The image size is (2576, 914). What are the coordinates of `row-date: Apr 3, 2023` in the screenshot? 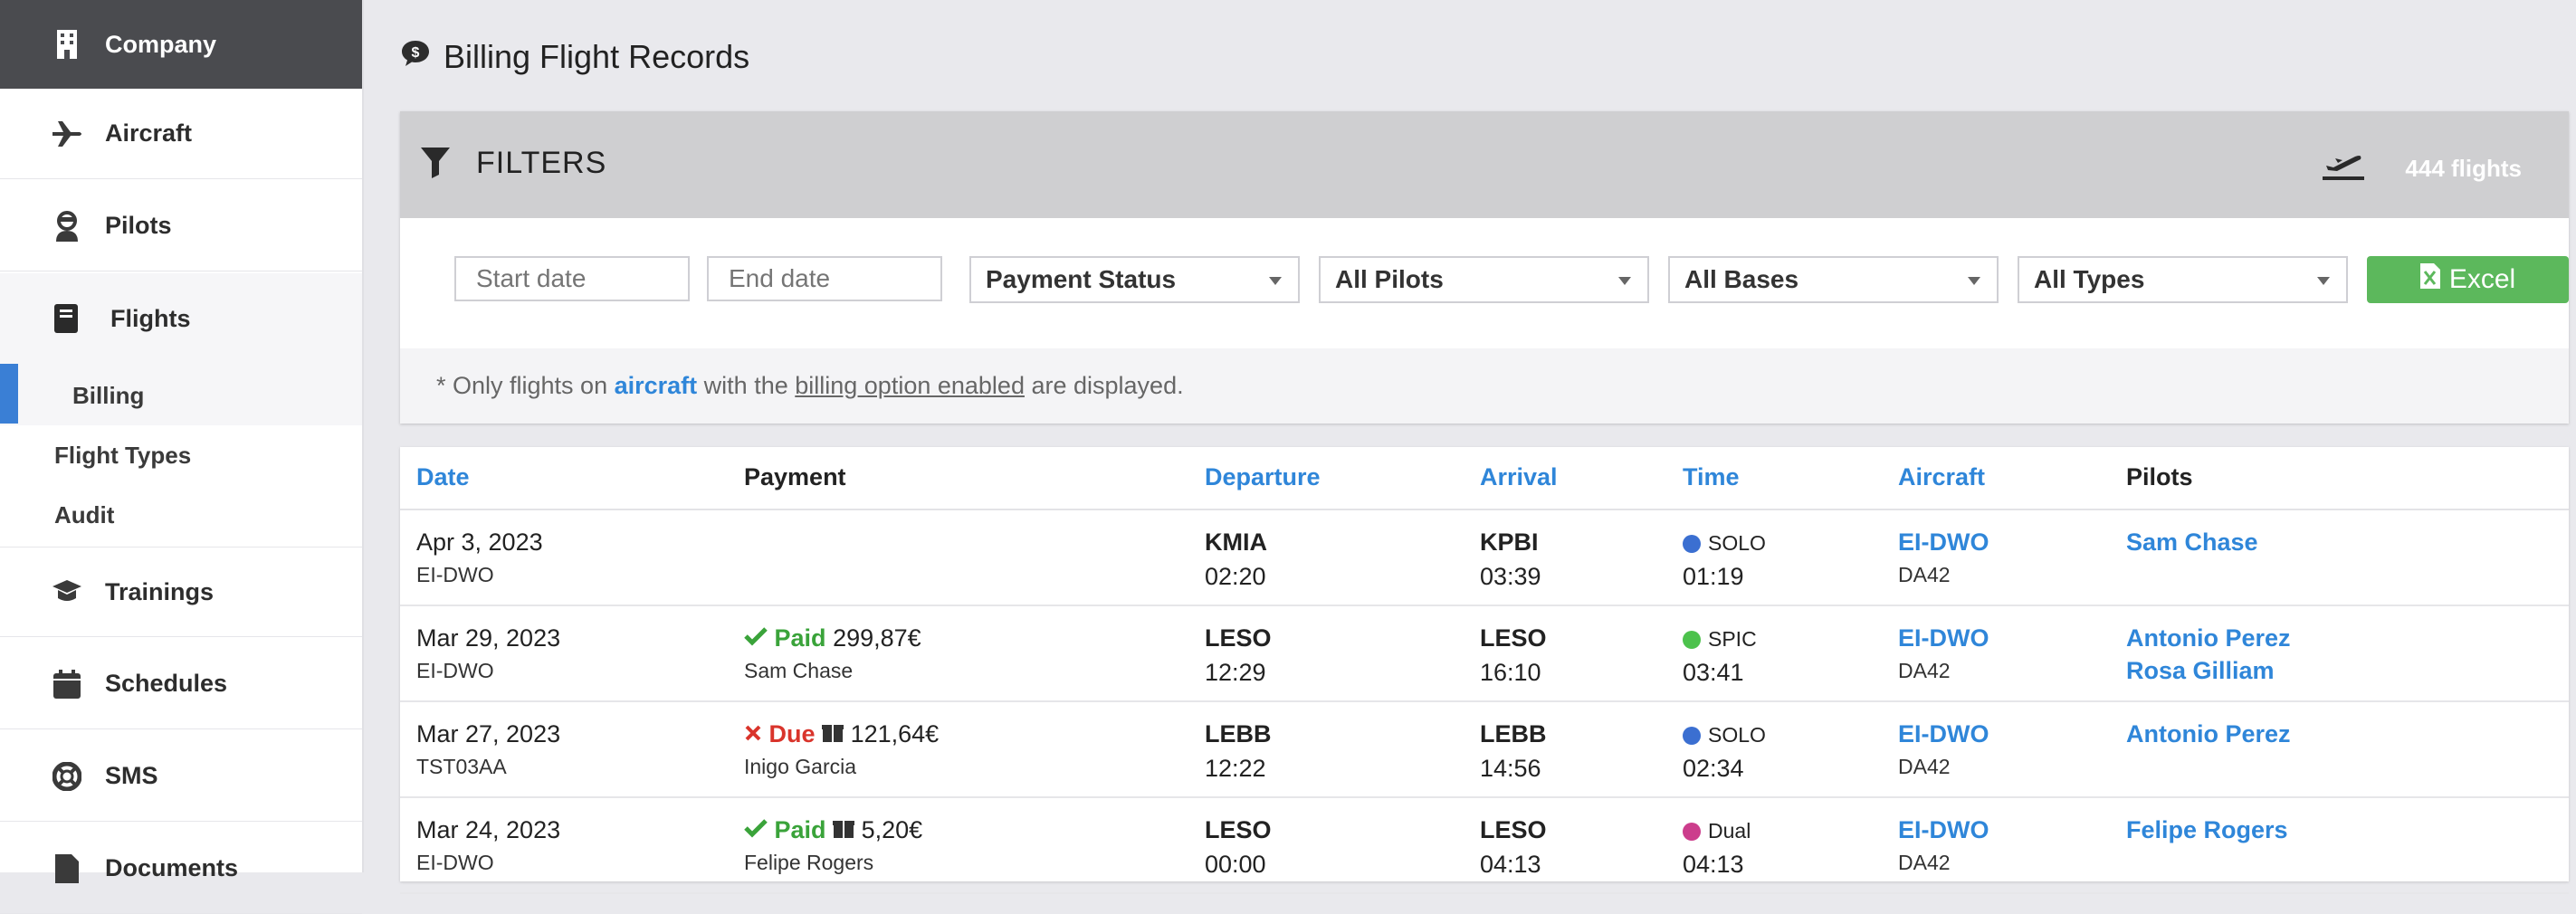 It's located at (480, 542).